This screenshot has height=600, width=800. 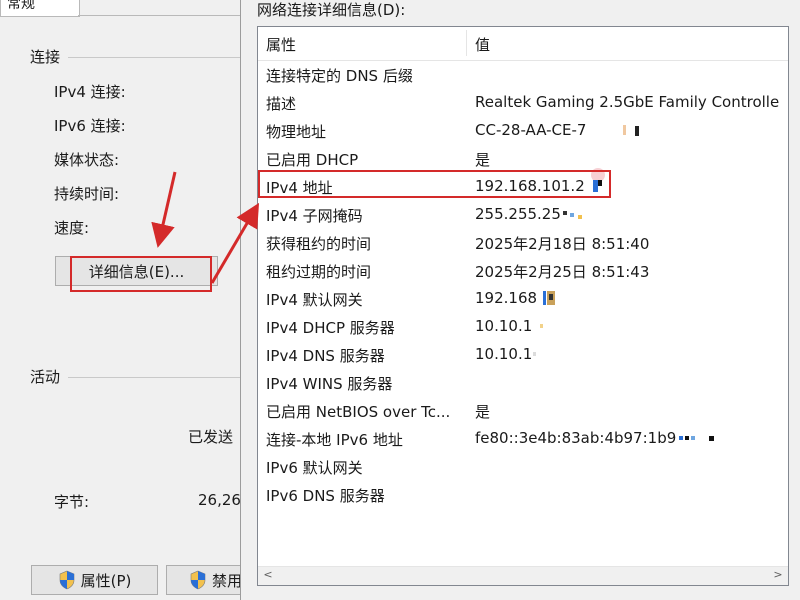 I want to click on properties-button: 属性(P), so click(x=94, y=580).